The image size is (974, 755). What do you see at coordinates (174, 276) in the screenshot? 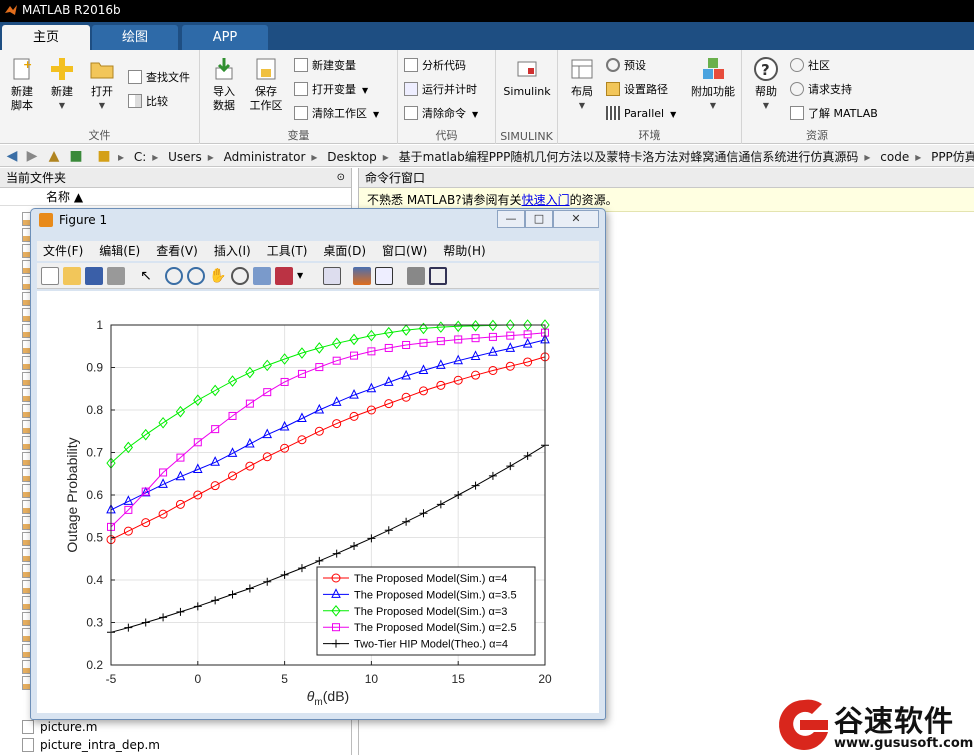
I see `zoom-in-icon` at bounding box center [174, 276].